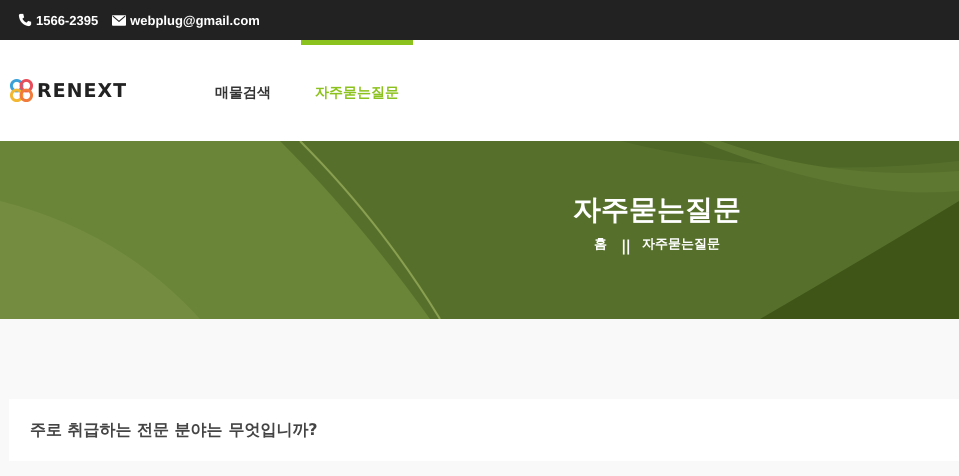 The width and height of the screenshot is (959, 476). What do you see at coordinates (25, 20) in the screenshot?
I see `phone-icon` at bounding box center [25, 20].